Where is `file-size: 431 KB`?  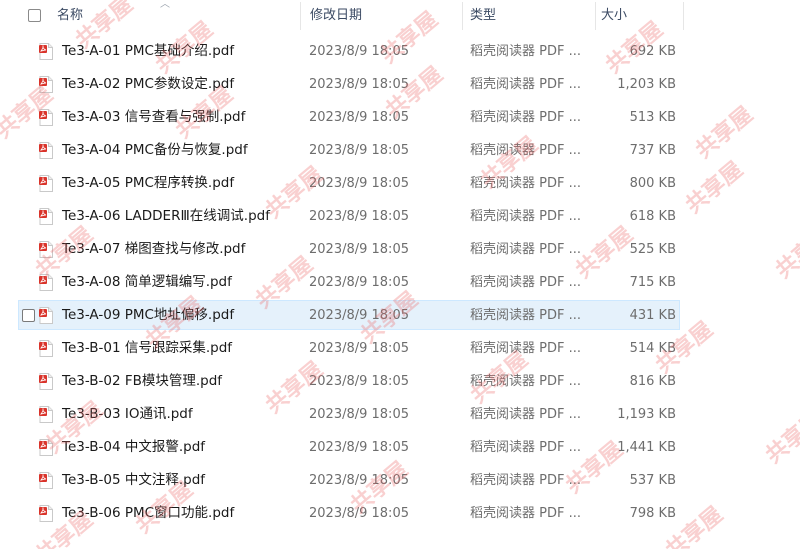 file-size: 431 KB is located at coordinates (652, 315).